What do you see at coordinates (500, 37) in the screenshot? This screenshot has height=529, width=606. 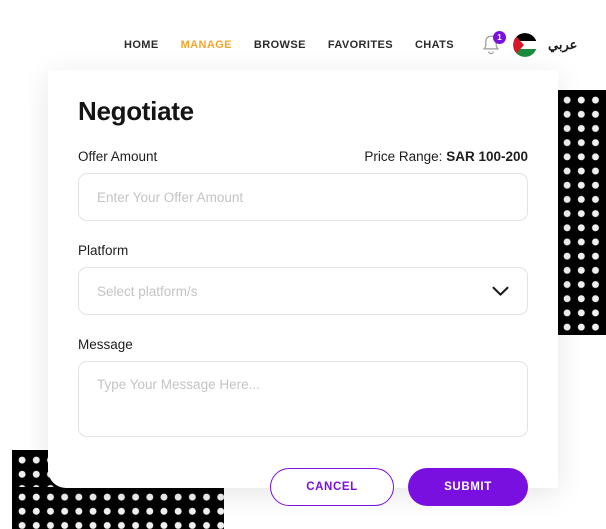 I see `notification-badge-count: 1` at bounding box center [500, 37].